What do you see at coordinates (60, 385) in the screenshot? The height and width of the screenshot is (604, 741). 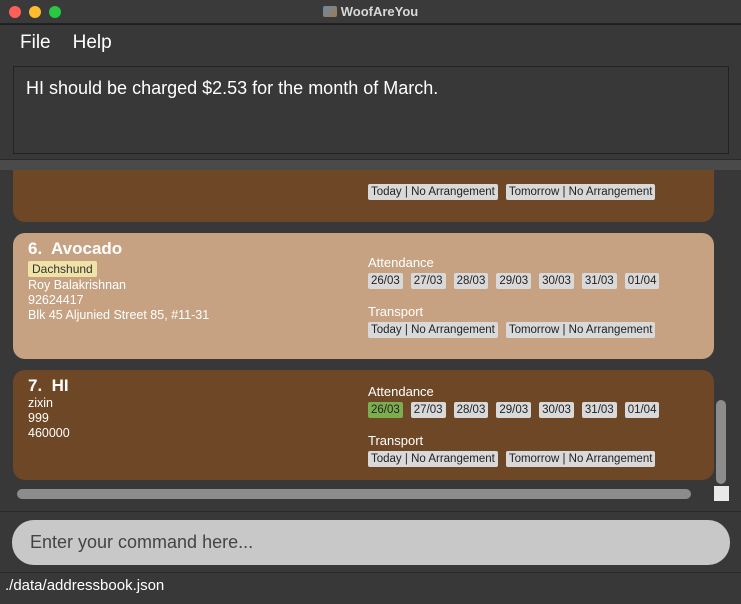 I see `pet-name-text: HI` at bounding box center [60, 385].